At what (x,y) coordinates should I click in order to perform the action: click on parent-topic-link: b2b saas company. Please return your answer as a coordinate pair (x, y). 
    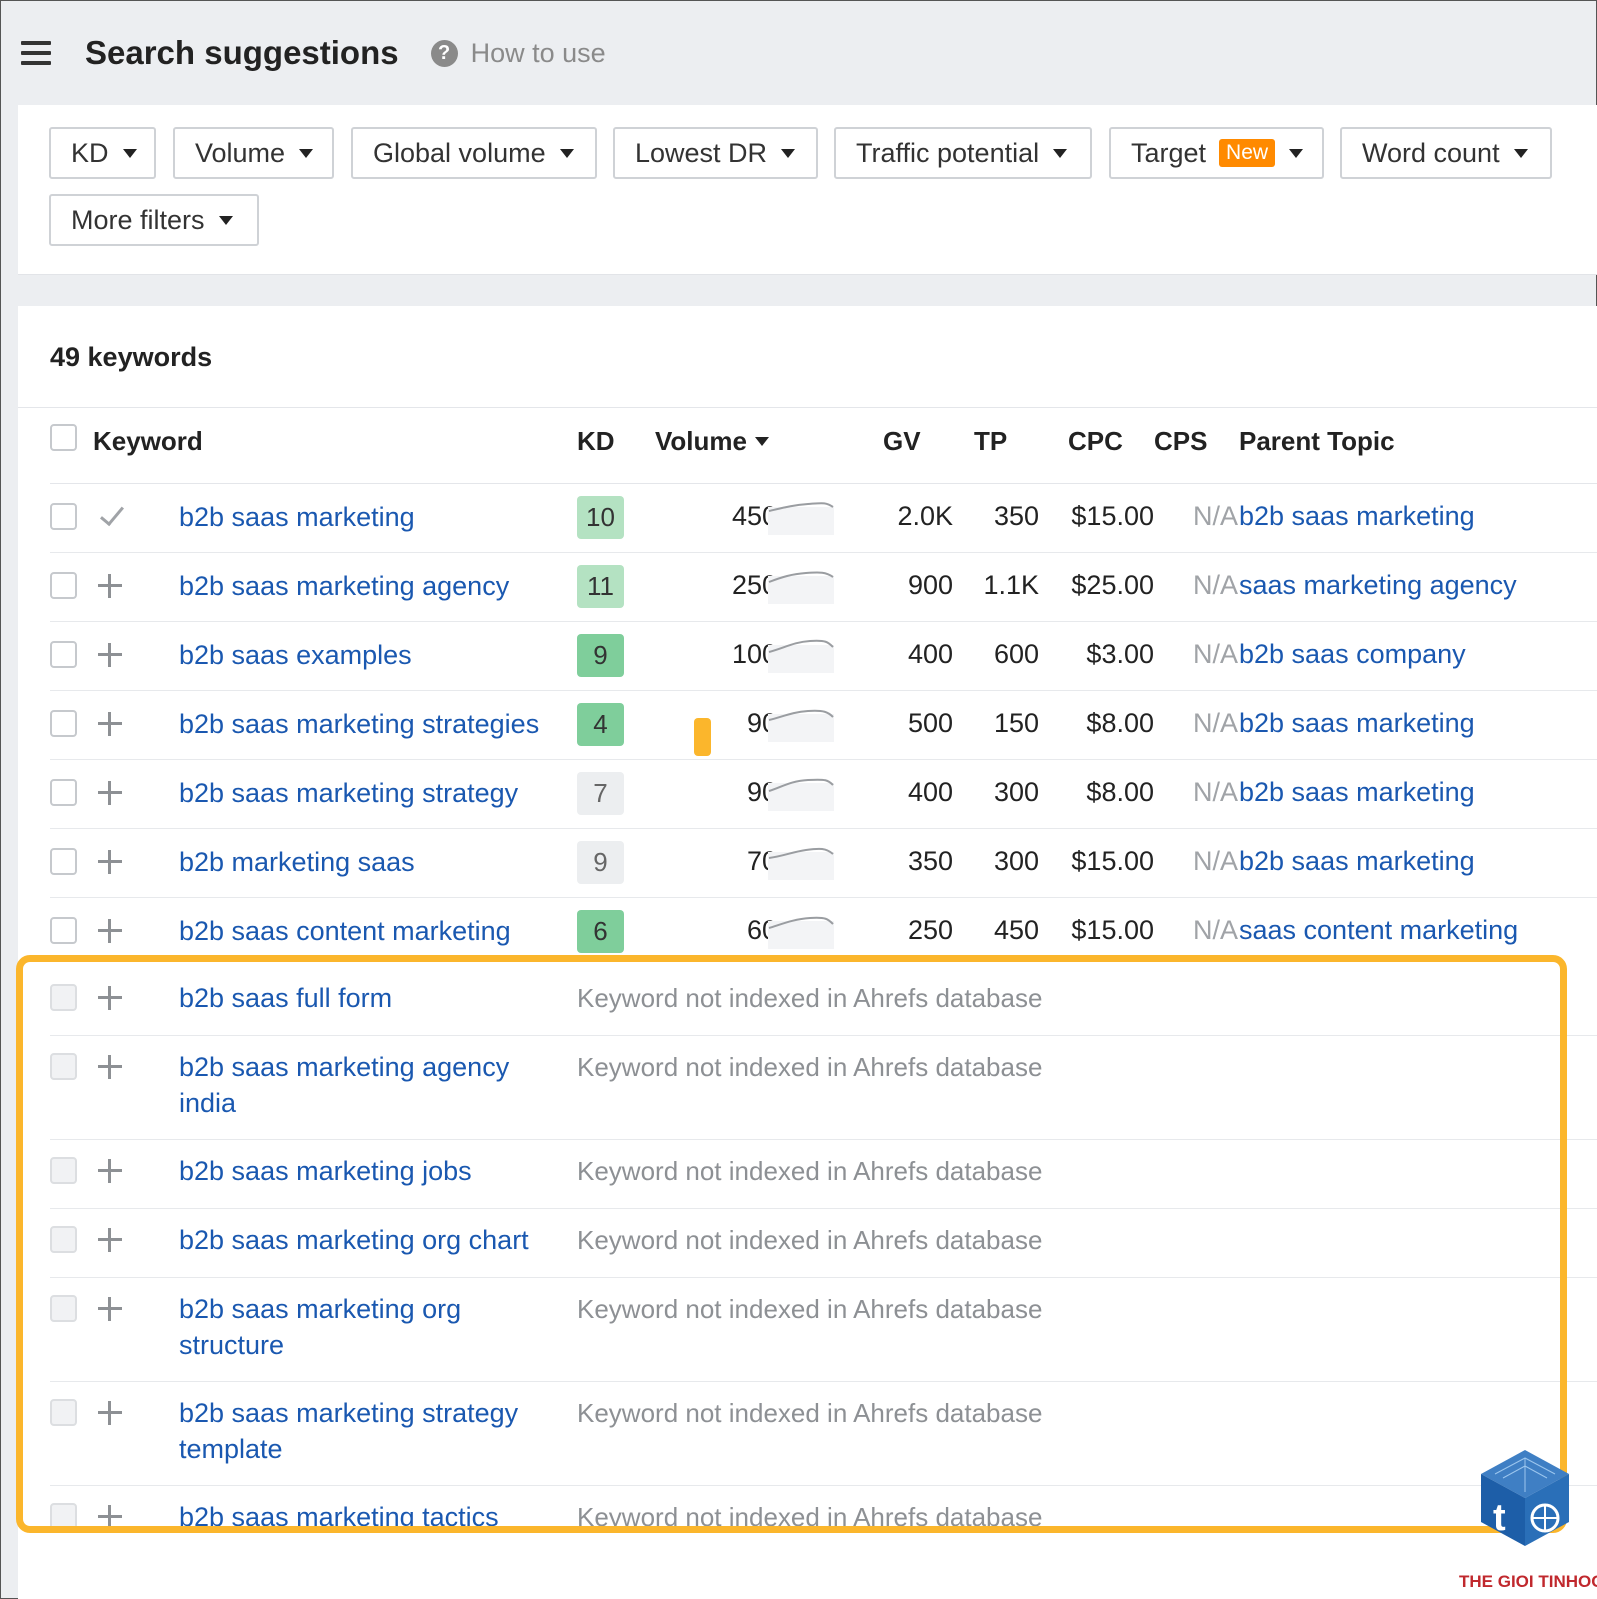
    Looking at the image, I should click on (1352, 654).